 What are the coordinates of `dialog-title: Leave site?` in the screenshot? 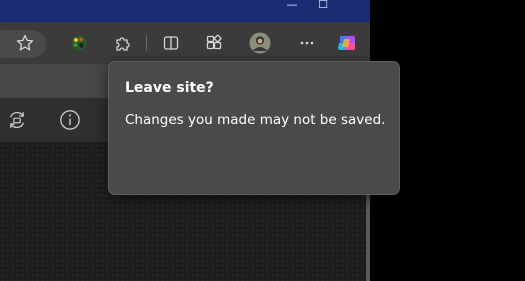 It's located at (169, 88).